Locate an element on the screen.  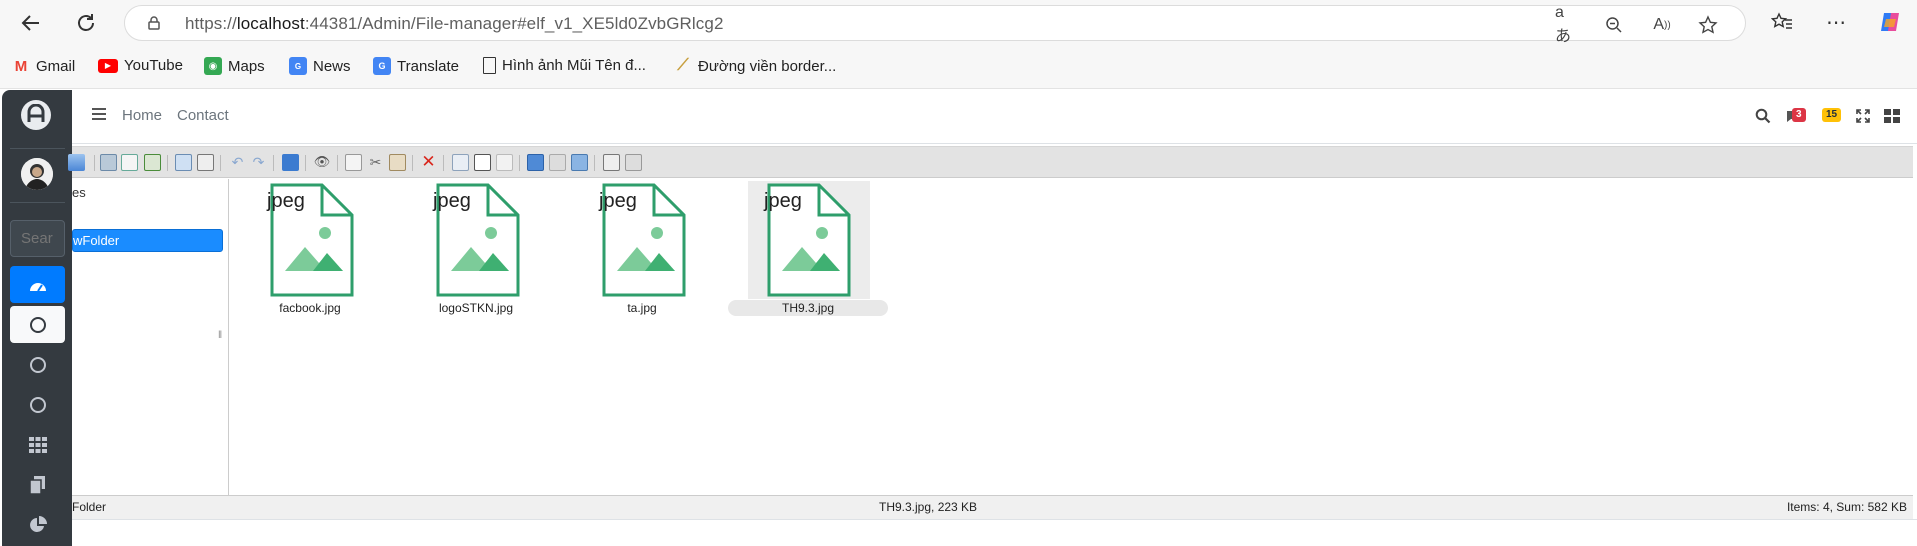
bookmark-label: Translate is located at coordinates (428, 66).